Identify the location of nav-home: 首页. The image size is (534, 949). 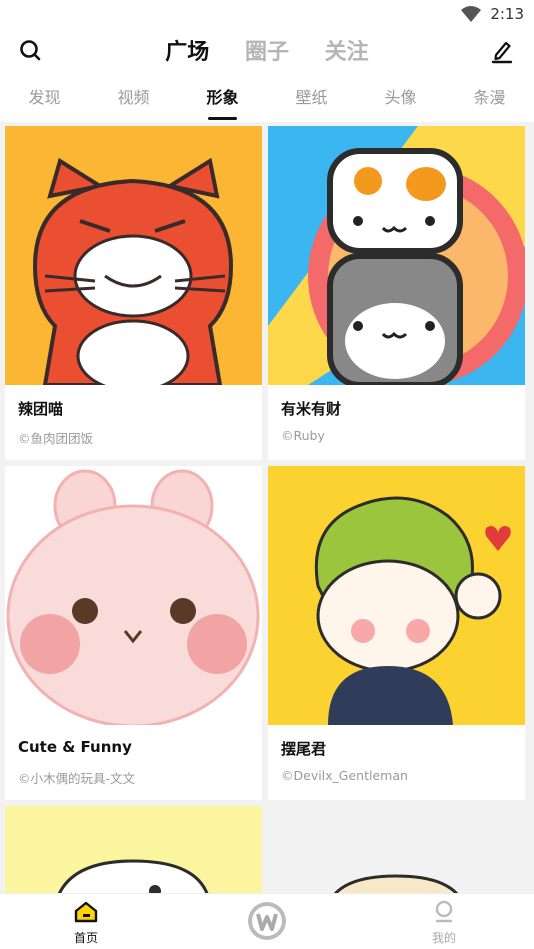
(86, 923).